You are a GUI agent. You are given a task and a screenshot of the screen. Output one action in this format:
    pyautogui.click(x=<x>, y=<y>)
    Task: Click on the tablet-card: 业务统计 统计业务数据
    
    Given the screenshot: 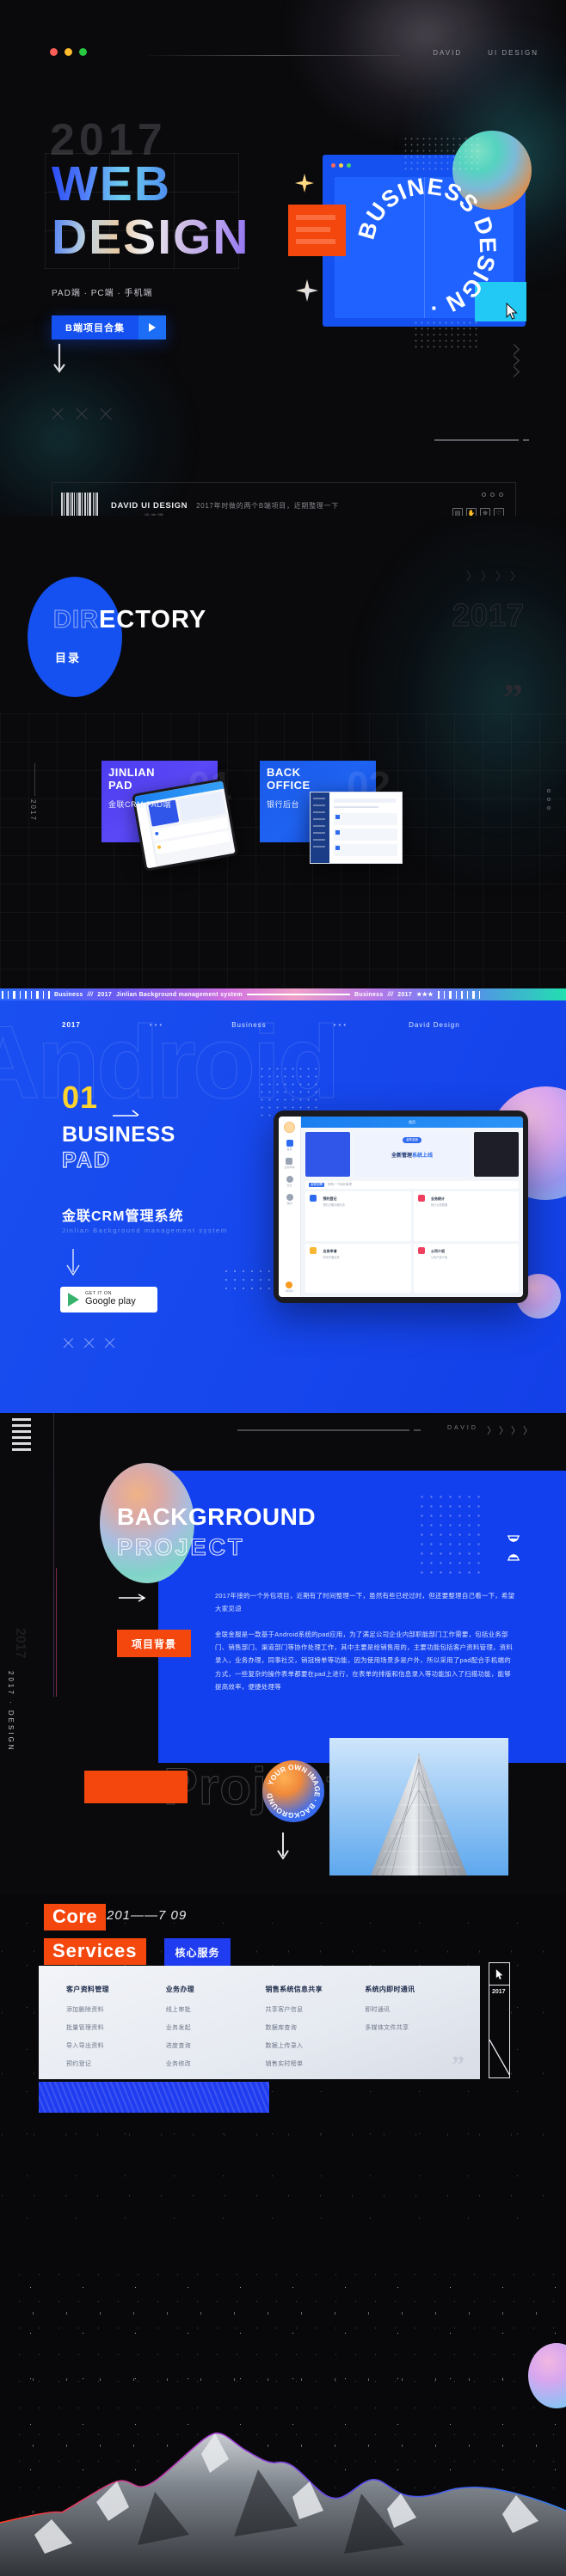 What is the action you would take?
    pyautogui.click(x=466, y=1216)
    